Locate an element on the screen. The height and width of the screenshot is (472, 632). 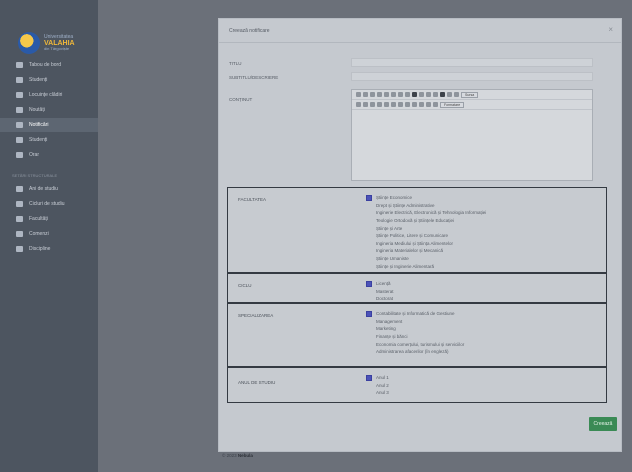
undo-icon is located at coordinates (393, 94).